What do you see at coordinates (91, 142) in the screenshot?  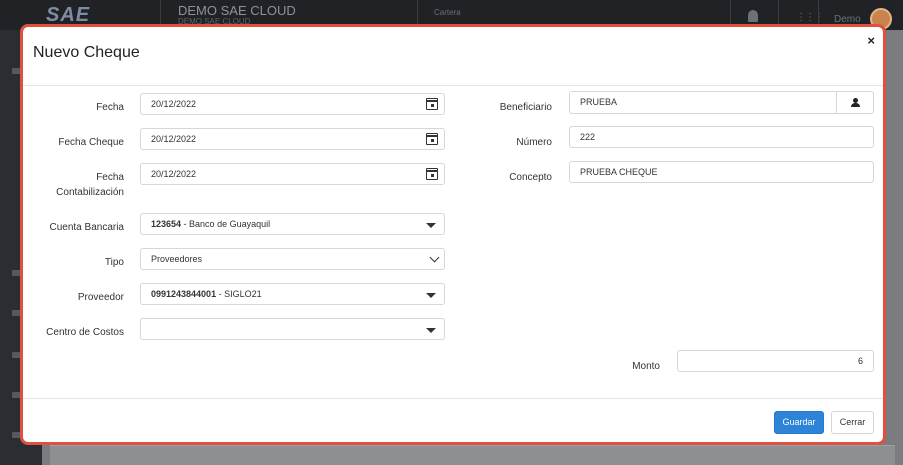 I see `fecha-cheque-label: Fecha Cheque` at bounding box center [91, 142].